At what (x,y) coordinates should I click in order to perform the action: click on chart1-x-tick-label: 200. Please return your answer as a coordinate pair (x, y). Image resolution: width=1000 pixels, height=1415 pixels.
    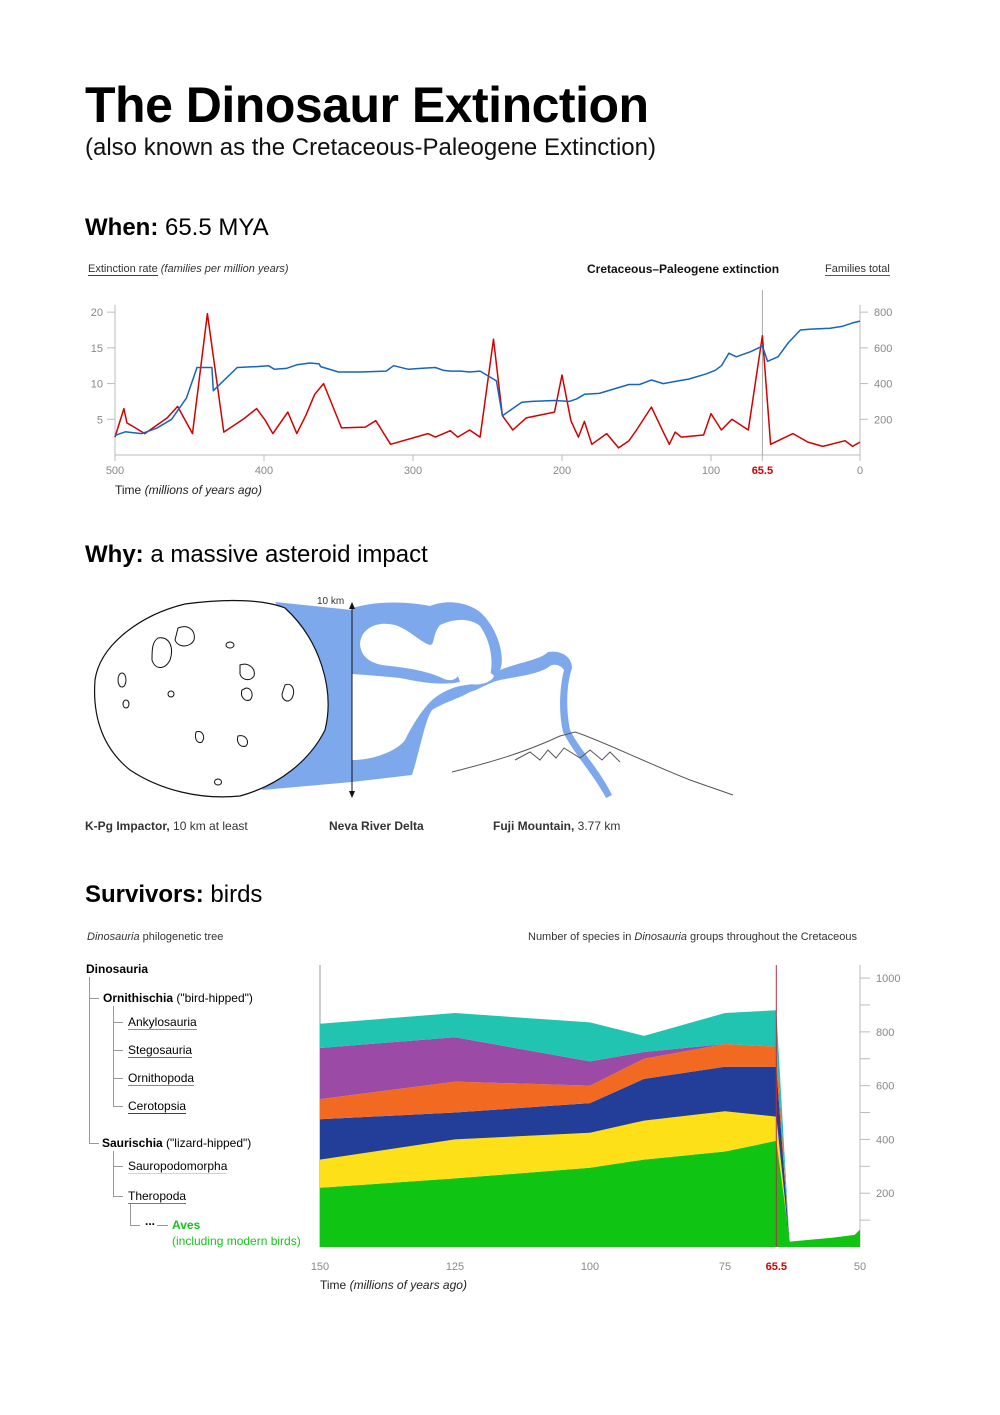
    Looking at the image, I should click on (562, 471).